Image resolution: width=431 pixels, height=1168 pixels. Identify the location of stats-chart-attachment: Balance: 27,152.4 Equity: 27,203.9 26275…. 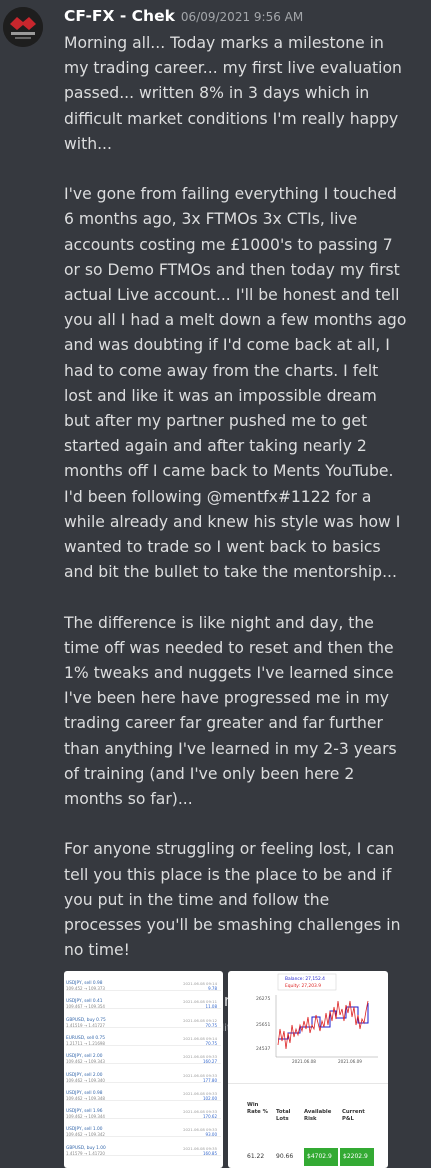
(308, 1069).